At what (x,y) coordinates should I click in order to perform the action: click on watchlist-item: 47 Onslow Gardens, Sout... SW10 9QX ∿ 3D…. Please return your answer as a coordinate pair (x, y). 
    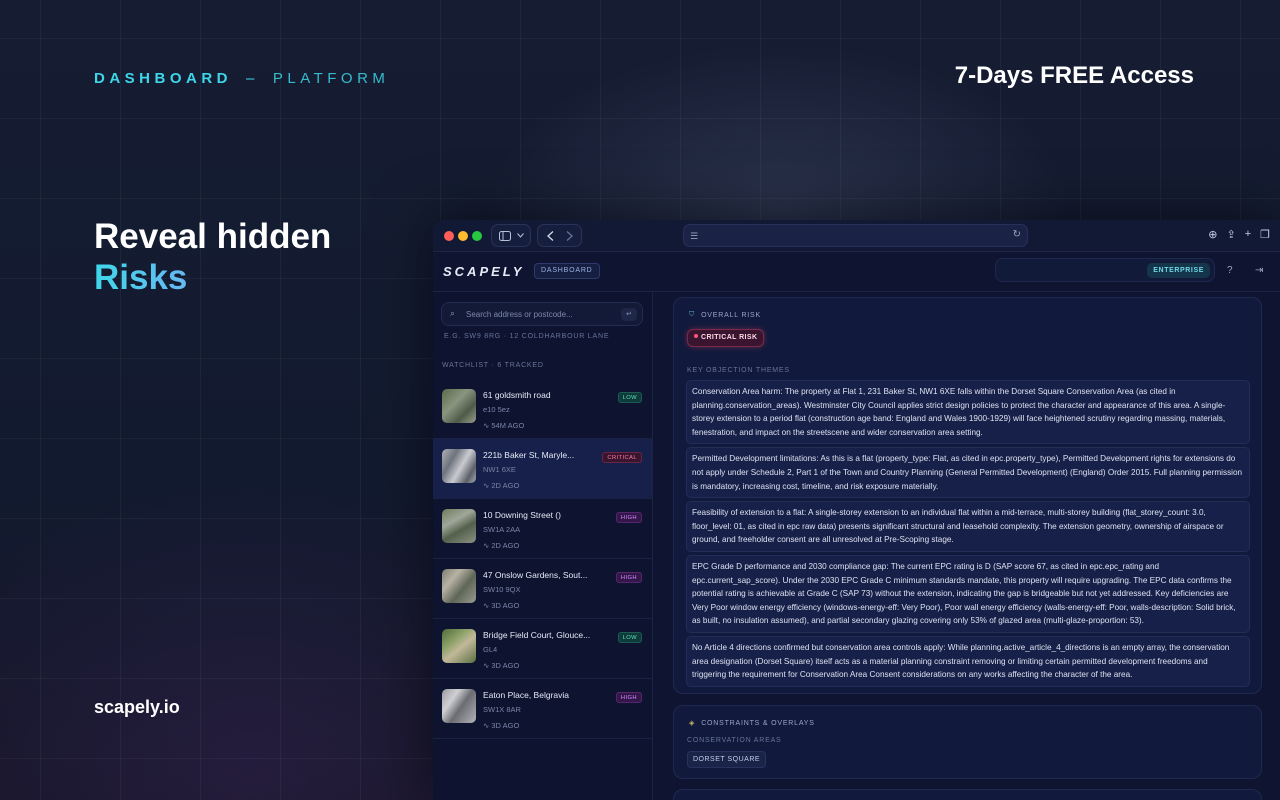
    Looking at the image, I should click on (542, 589).